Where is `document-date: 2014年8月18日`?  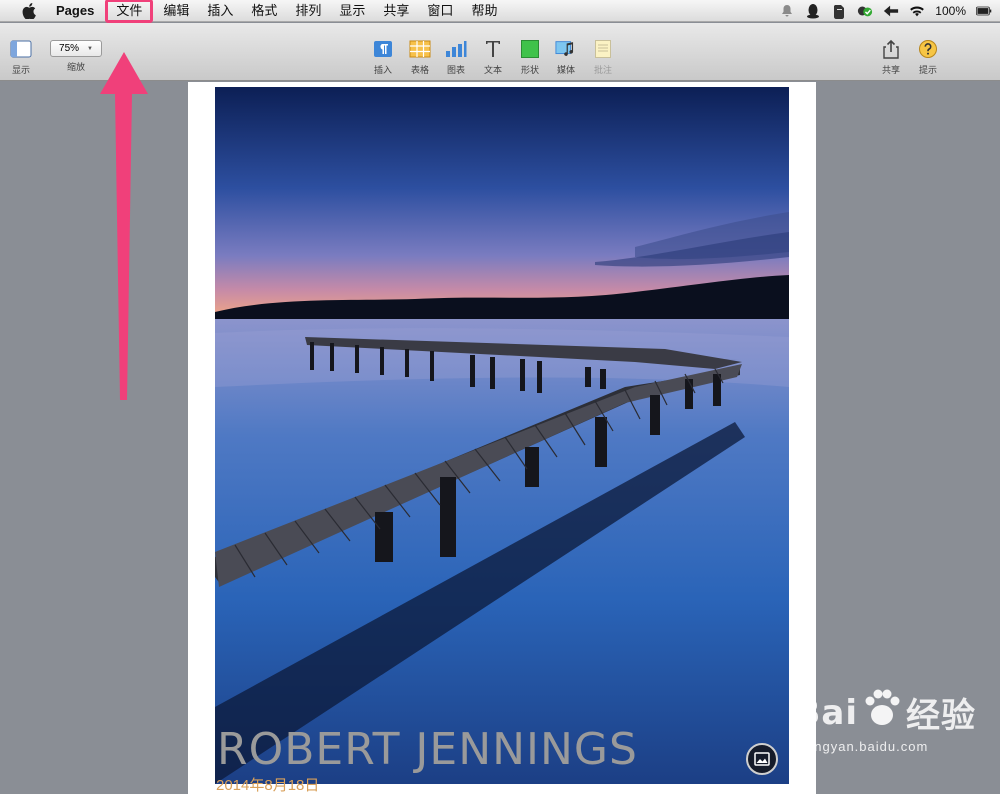 document-date: 2014年8月18日 is located at coordinates (267, 784).